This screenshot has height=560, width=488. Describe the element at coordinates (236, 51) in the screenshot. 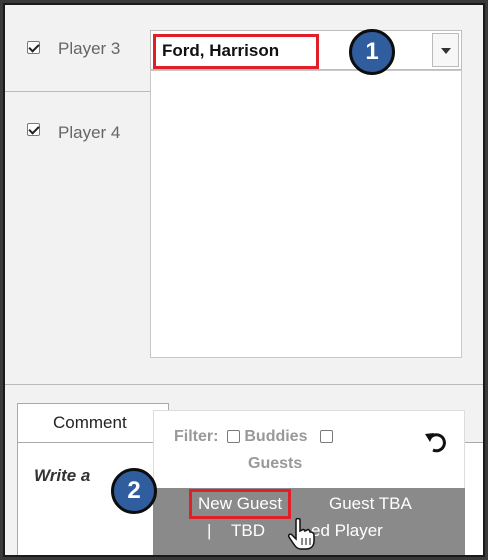

I see `player3-selected-value: Ford, Harrison` at that location.